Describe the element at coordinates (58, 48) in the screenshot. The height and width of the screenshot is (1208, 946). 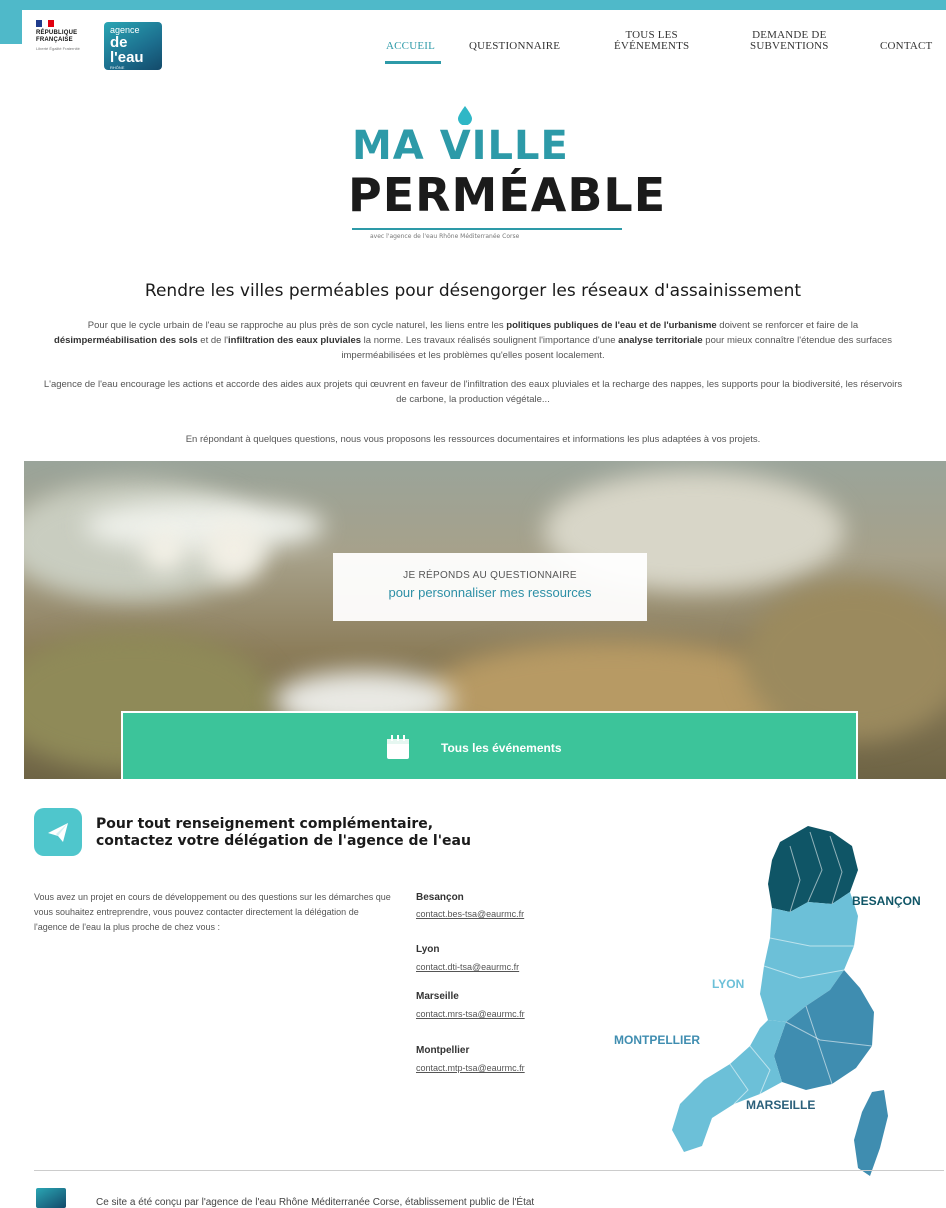
I see `republique-motto: Liberté Égalité Fraternité` at that location.